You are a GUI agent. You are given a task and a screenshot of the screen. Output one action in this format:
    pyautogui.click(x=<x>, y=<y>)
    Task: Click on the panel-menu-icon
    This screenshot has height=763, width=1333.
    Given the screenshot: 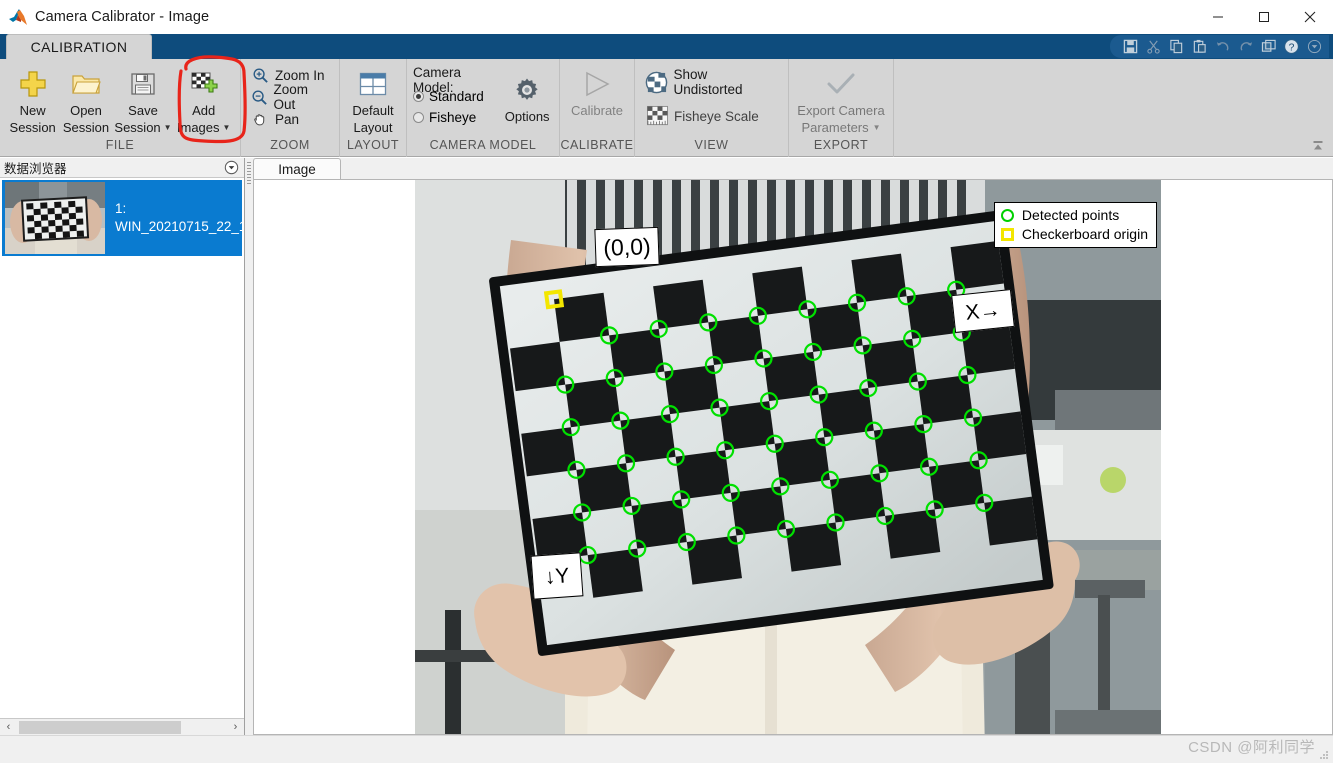 What is the action you would take?
    pyautogui.click(x=231, y=169)
    